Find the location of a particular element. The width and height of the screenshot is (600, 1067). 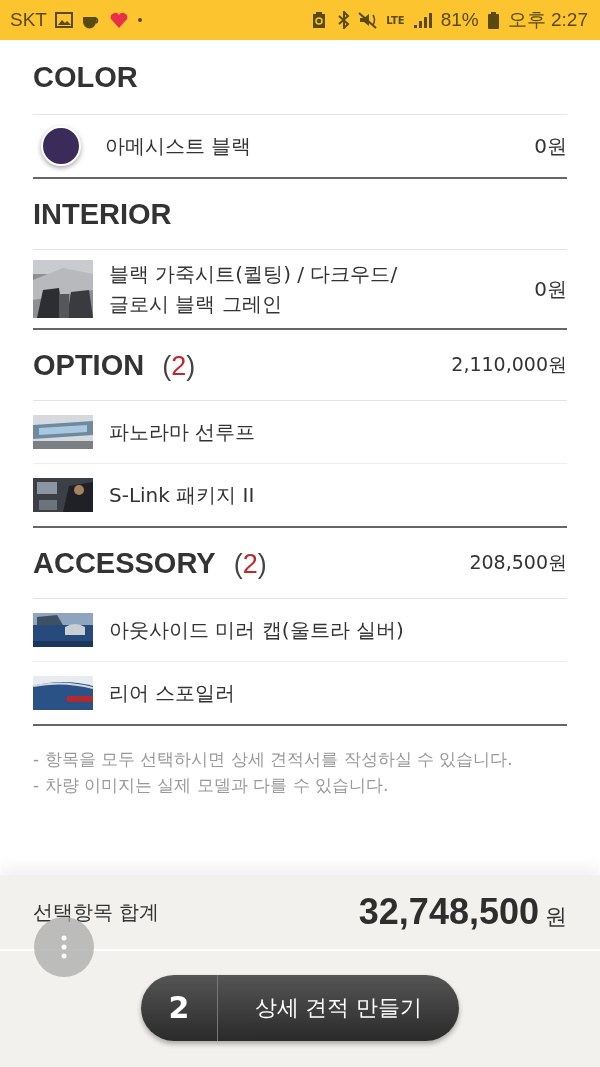

total-label: 선택항목 합계 is located at coordinates (96, 912).